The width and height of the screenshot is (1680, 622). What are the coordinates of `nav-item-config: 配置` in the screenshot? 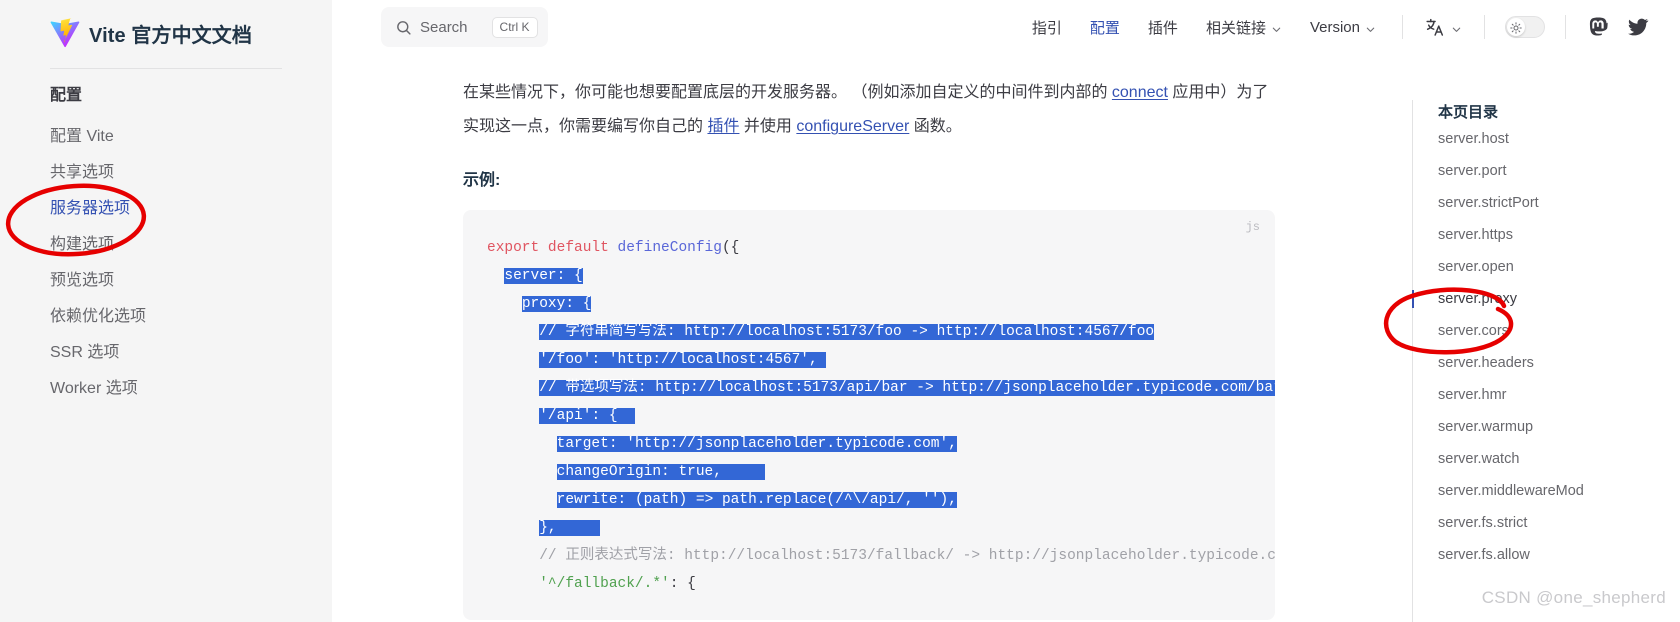 It's located at (1105, 27).